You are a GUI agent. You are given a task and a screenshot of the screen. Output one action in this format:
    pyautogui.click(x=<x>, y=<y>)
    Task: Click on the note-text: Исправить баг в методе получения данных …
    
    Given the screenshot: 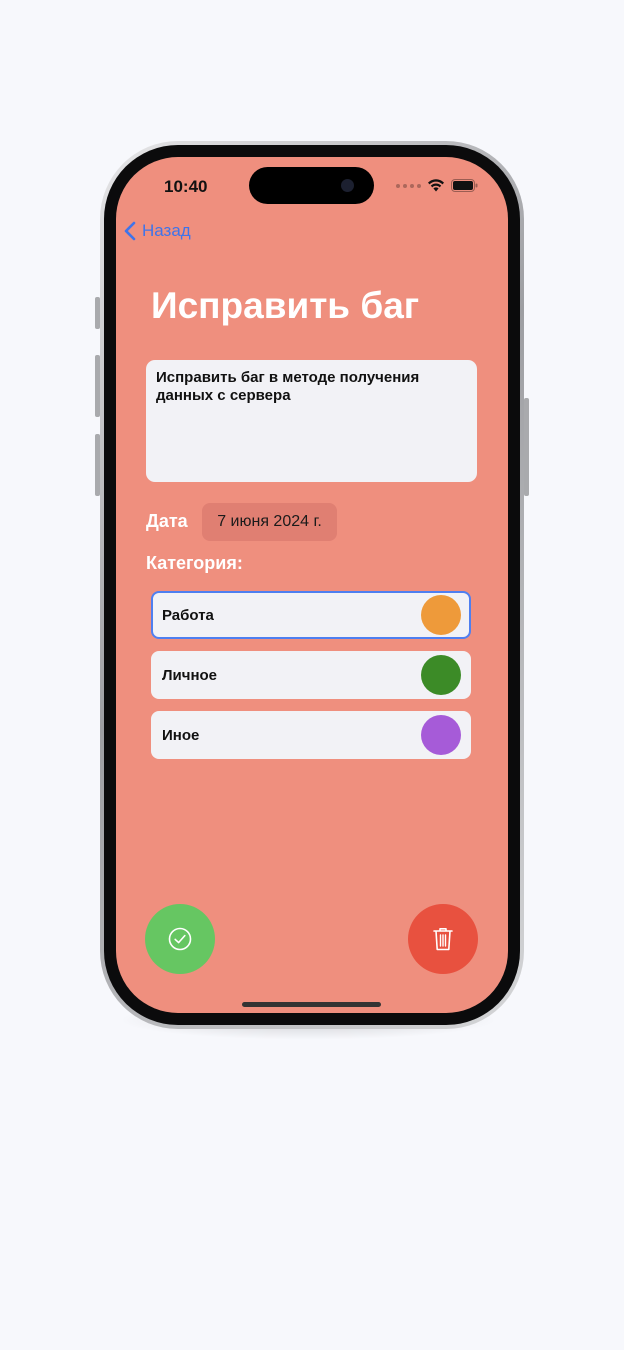 What is the action you would take?
    pyautogui.click(x=288, y=386)
    